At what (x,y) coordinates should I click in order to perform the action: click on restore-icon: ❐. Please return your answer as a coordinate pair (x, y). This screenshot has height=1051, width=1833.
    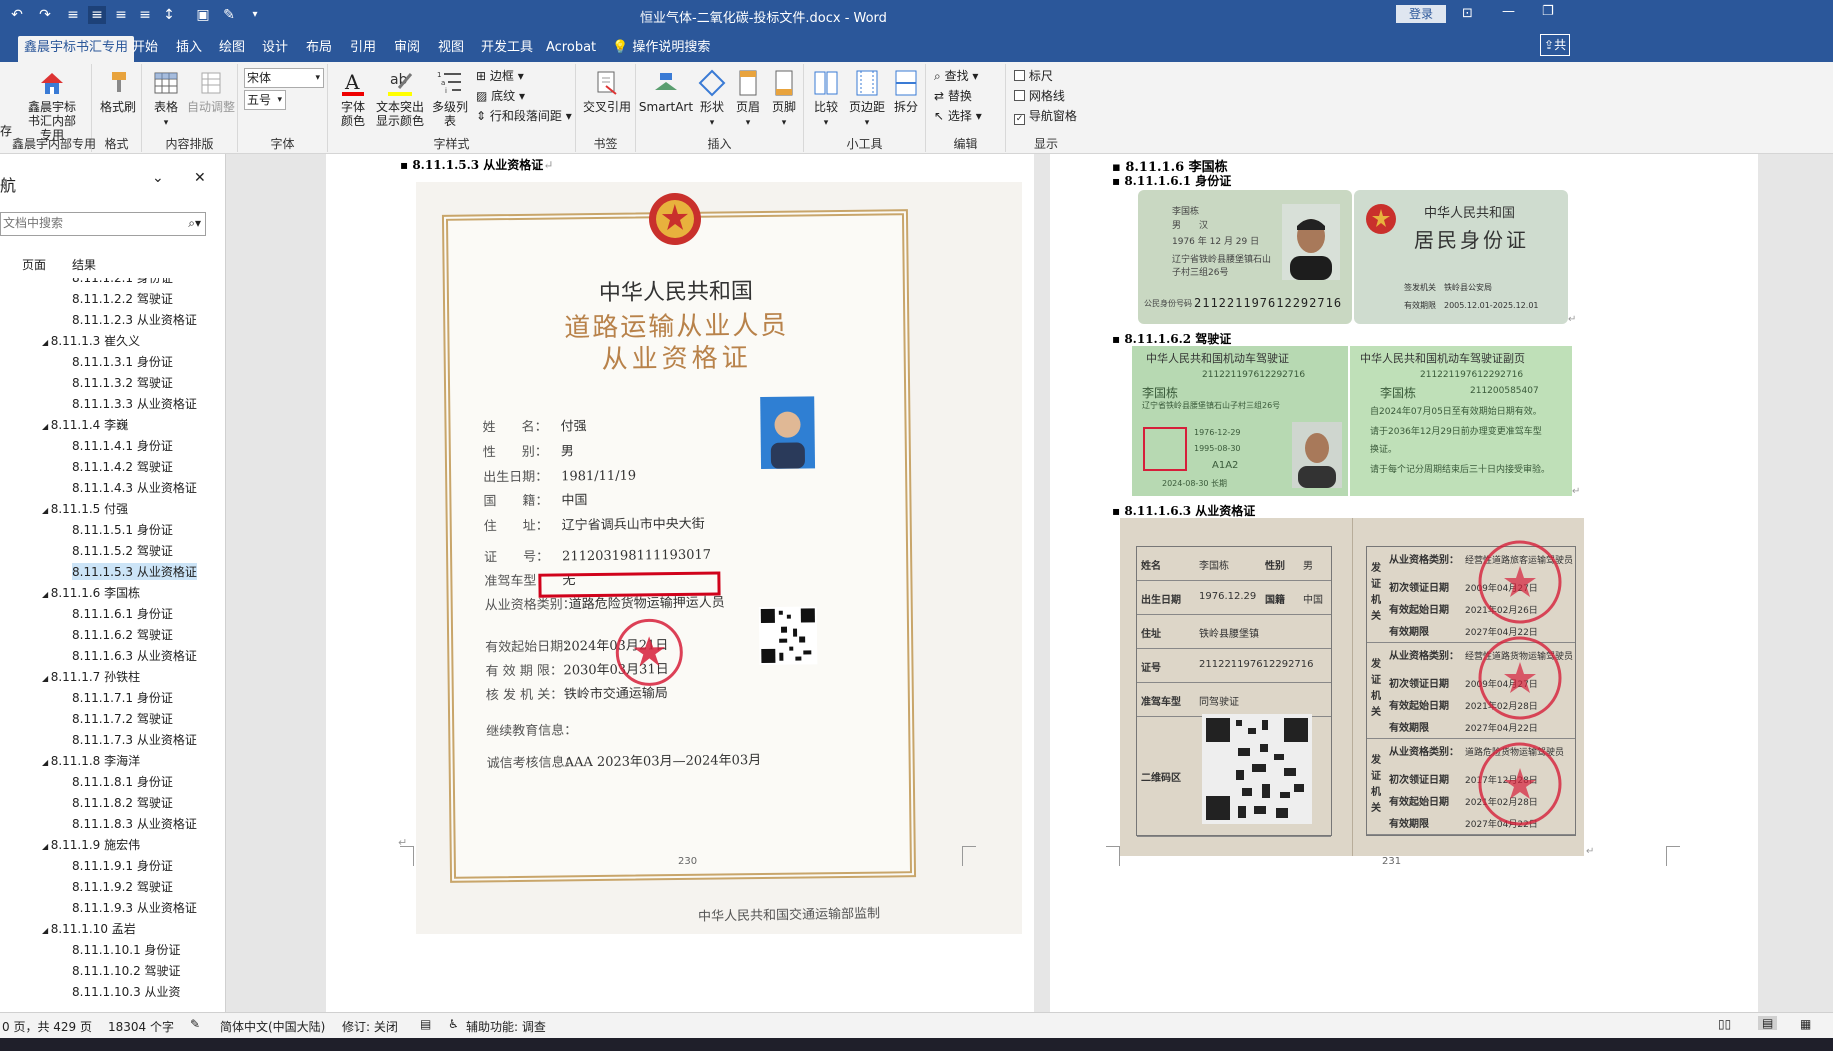
    Looking at the image, I should click on (1548, 11).